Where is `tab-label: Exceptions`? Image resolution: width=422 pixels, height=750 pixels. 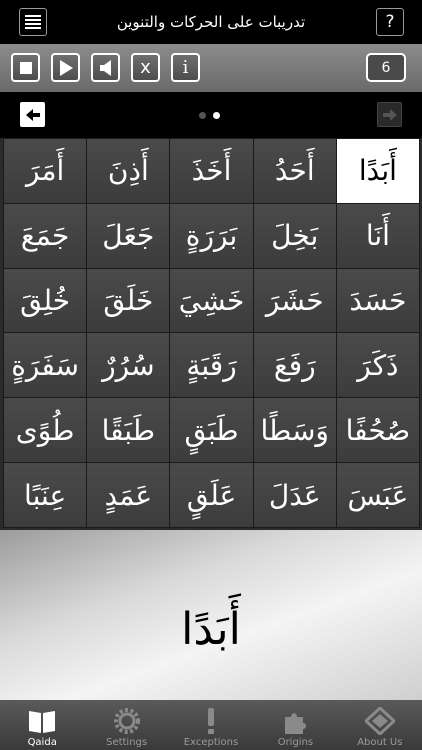
tab-label: Exceptions is located at coordinates (211, 742).